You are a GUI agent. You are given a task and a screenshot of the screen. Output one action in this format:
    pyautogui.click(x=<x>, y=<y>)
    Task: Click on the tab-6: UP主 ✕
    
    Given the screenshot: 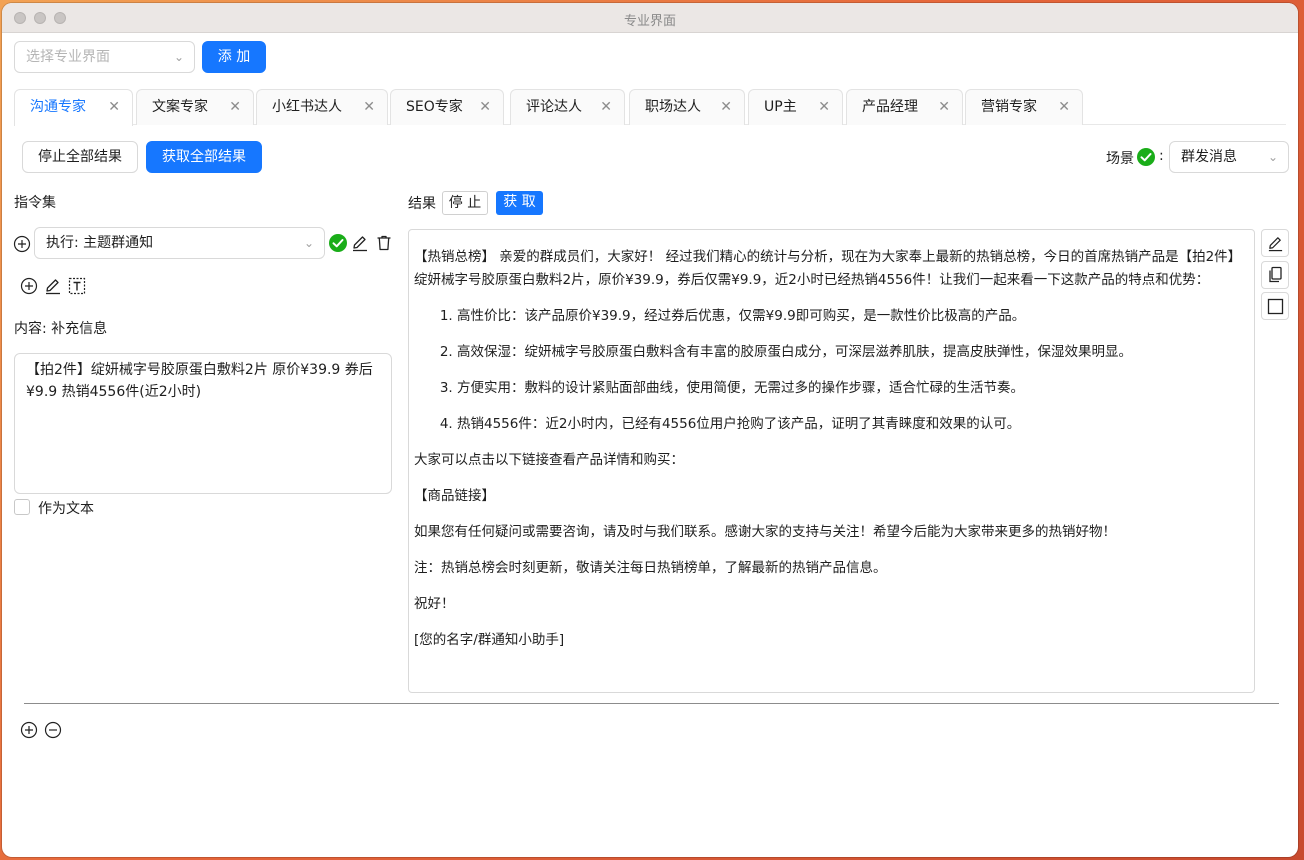 What is the action you would take?
    pyautogui.click(x=795, y=107)
    